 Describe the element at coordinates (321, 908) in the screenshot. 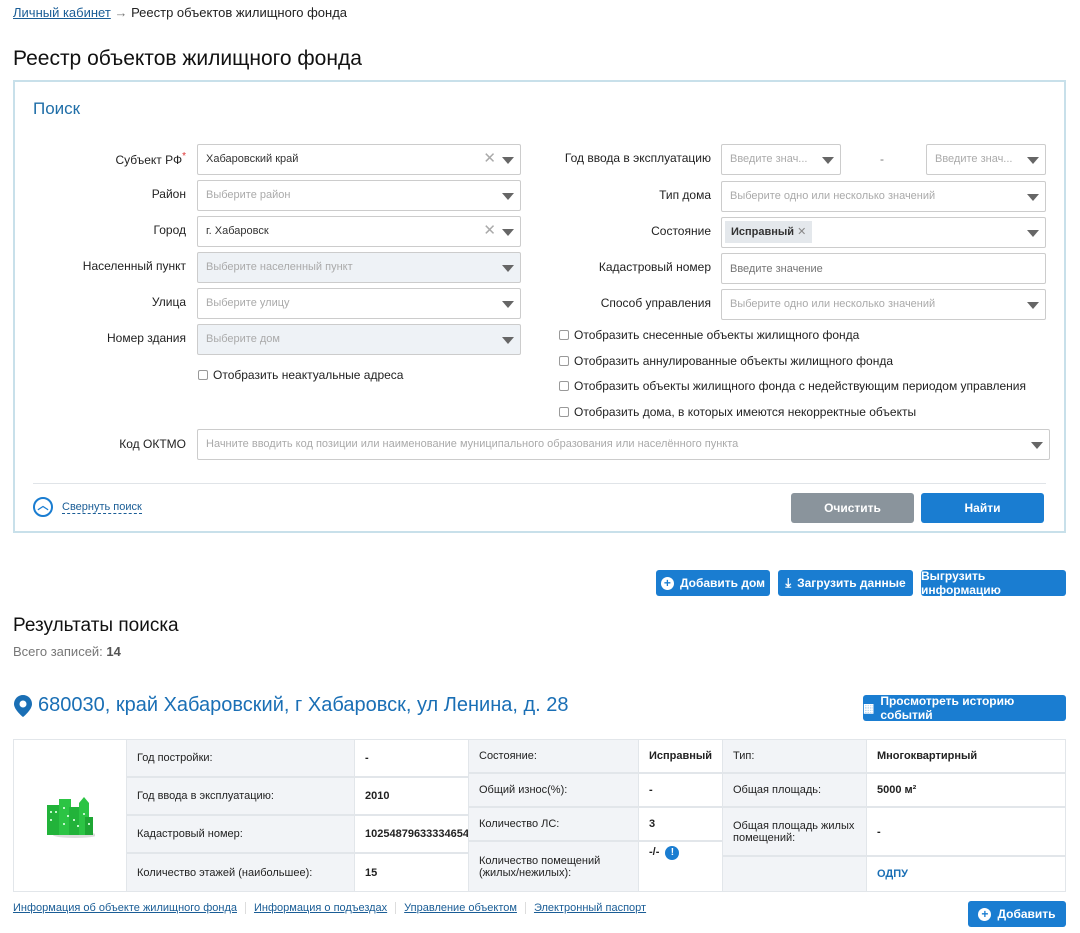

I see `entrances-info-link: Информация о подъездах` at that location.